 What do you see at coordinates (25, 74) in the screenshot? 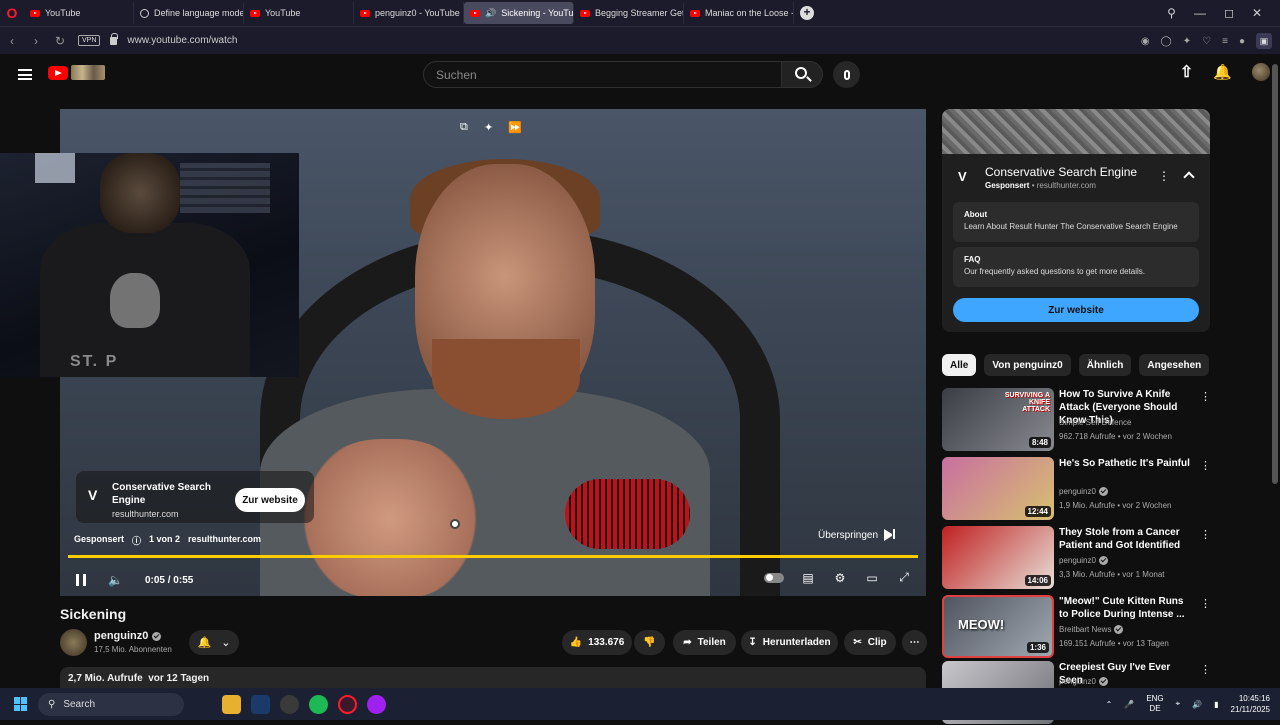
I see `hamburger-menu-icon` at bounding box center [25, 74].